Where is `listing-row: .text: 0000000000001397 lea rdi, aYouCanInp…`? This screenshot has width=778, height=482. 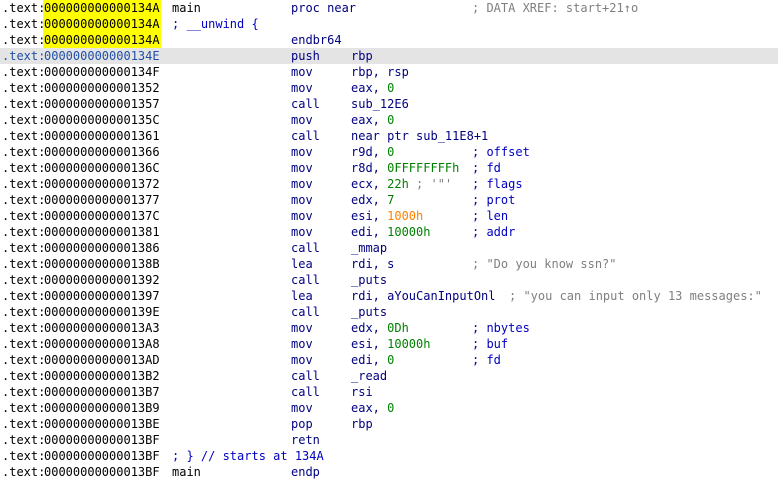
listing-row: .text: 0000000000001397 lea rdi, aYouCanInp… is located at coordinates (389, 296).